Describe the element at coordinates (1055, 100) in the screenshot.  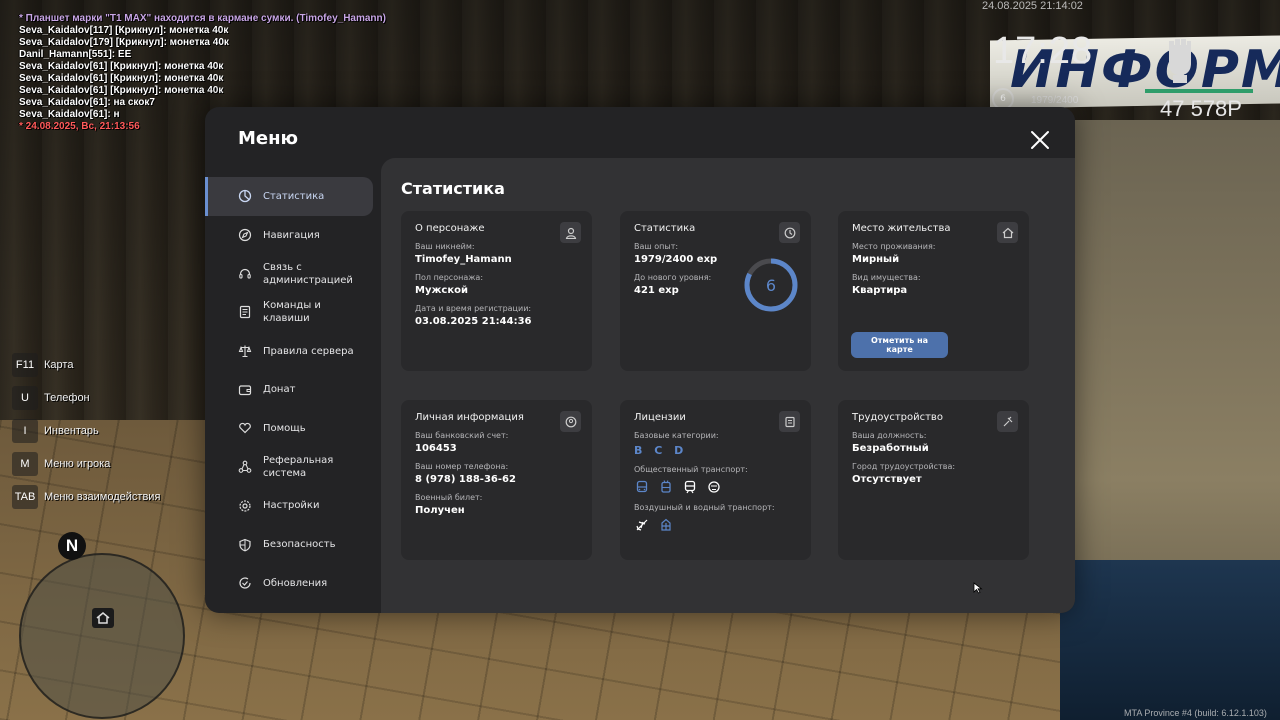
I see `hud-exp: 1979/2400` at that location.